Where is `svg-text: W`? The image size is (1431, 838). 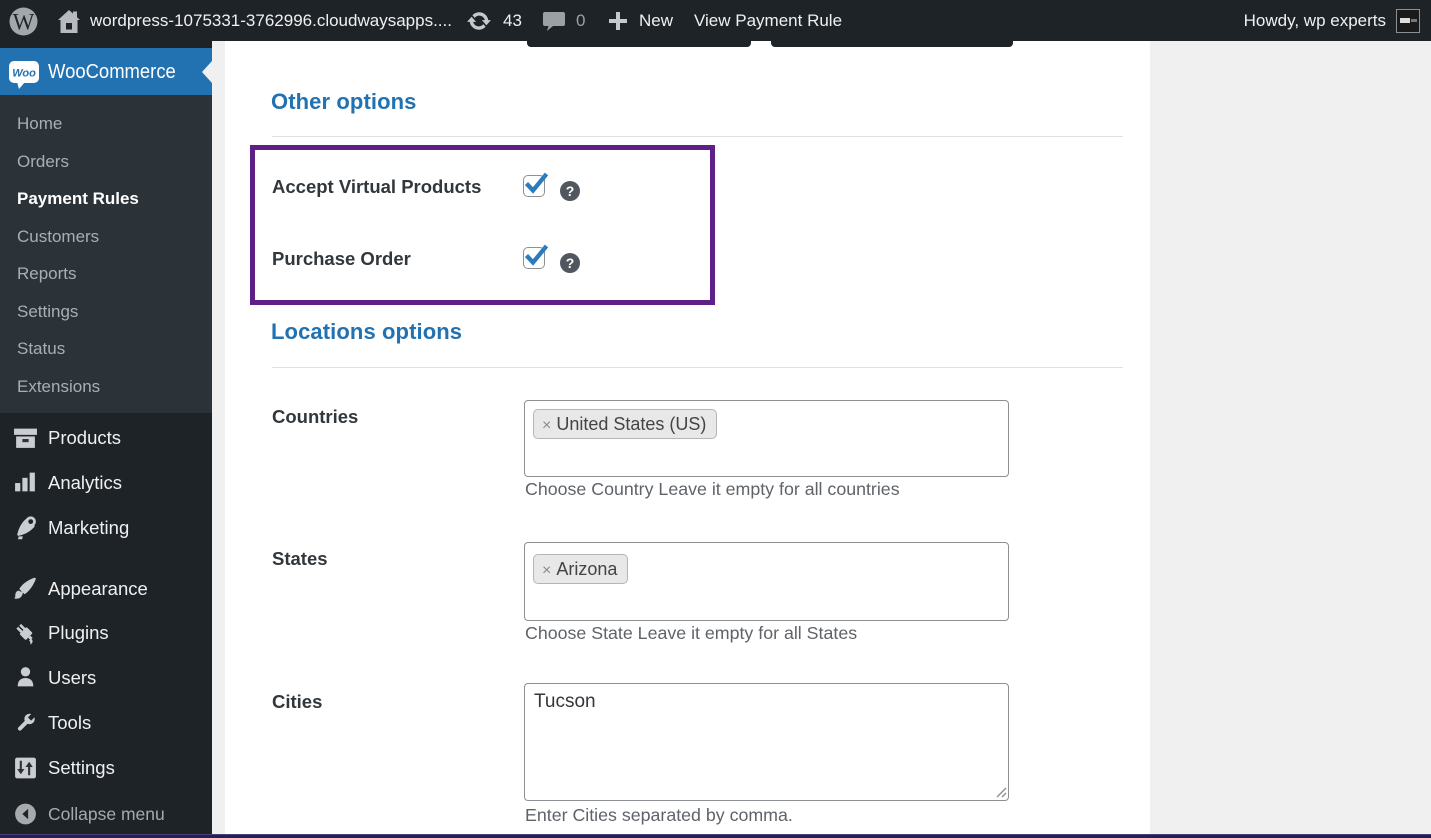
svg-text: W is located at coordinates (24, 22).